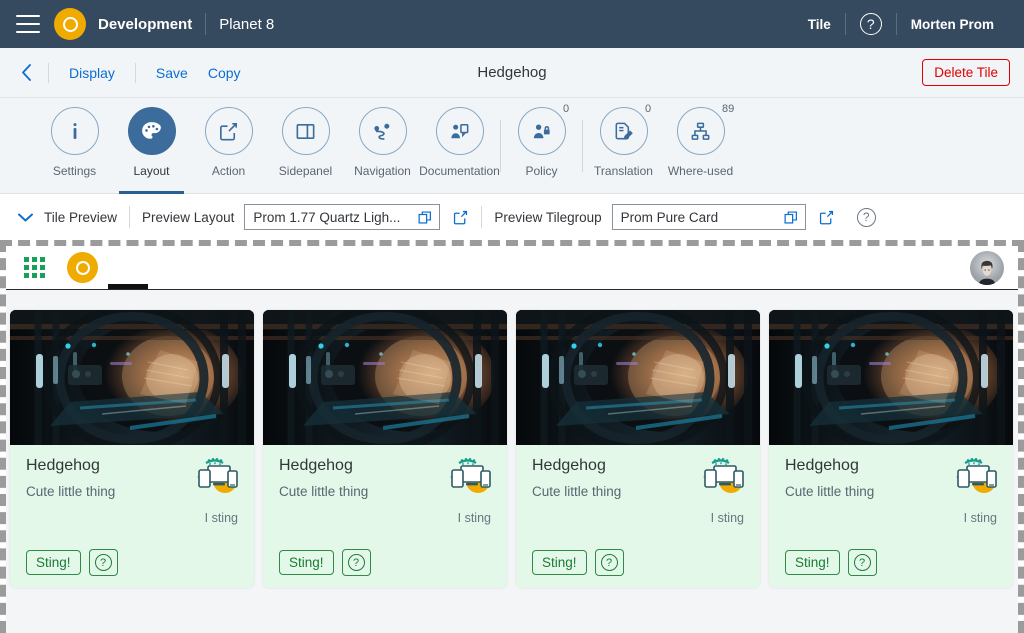 This screenshot has height=633, width=1024. I want to click on translation-badge: 0, so click(648, 109).